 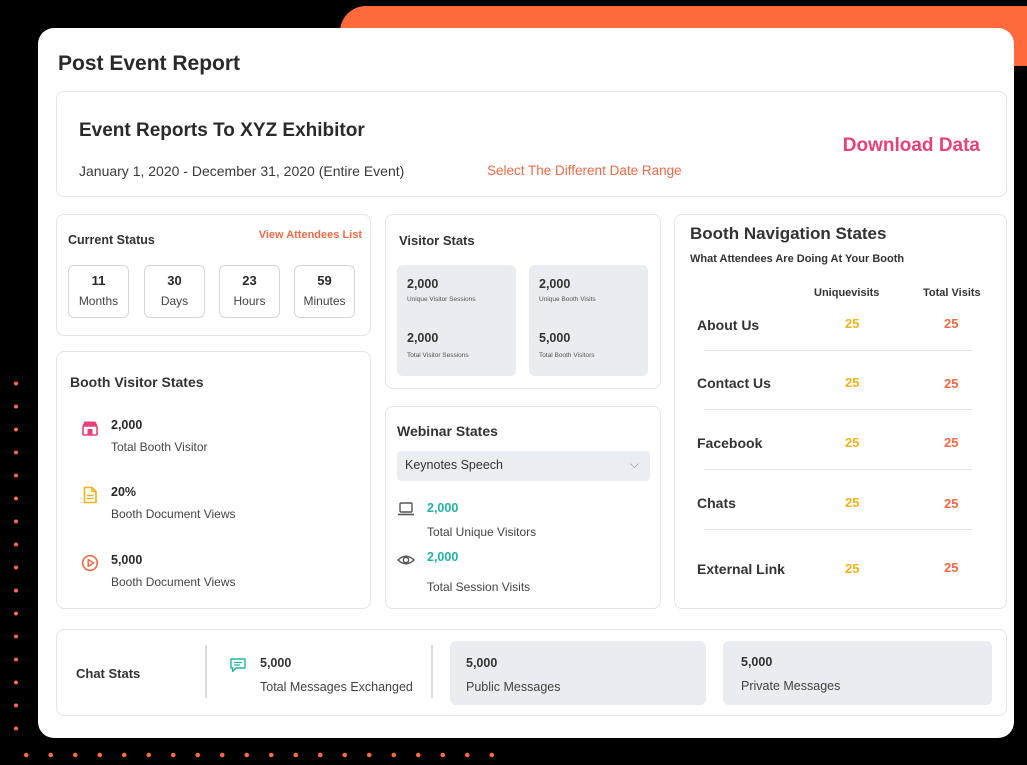 What do you see at coordinates (847, 293) in the screenshot?
I see `column-header-unique: Uniquevisits` at bounding box center [847, 293].